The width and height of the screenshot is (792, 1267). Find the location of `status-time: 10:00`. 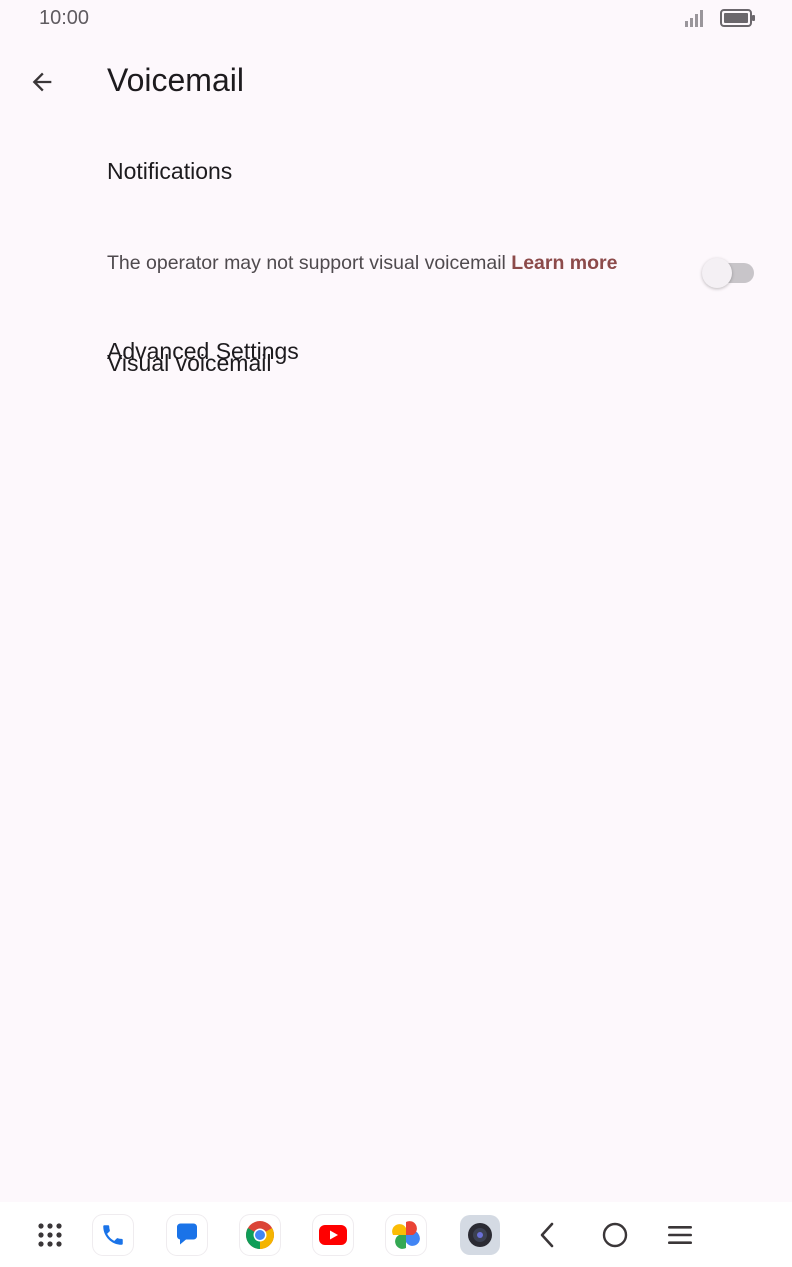

status-time: 10:00 is located at coordinates (64, 18).